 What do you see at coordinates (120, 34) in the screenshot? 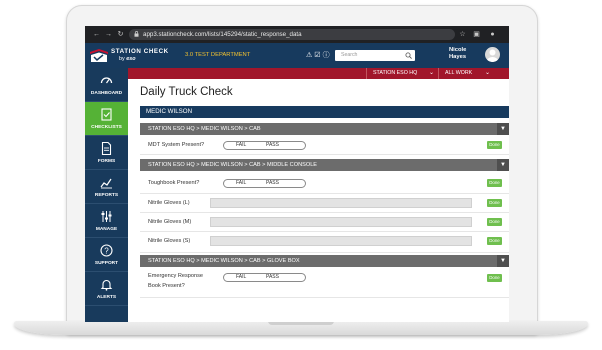
I see `reload-icon: ↻` at bounding box center [120, 34].